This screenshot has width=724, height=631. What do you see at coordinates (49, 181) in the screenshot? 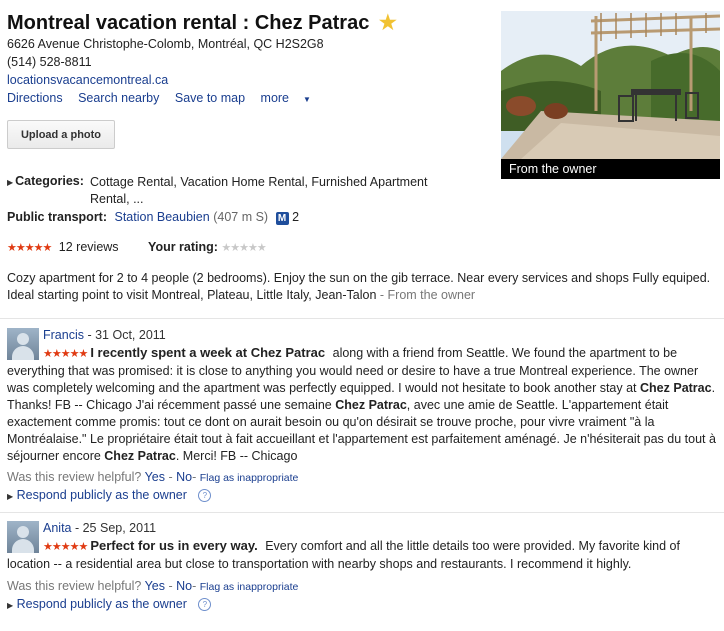
I see `categories-label: Categories:` at bounding box center [49, 181].